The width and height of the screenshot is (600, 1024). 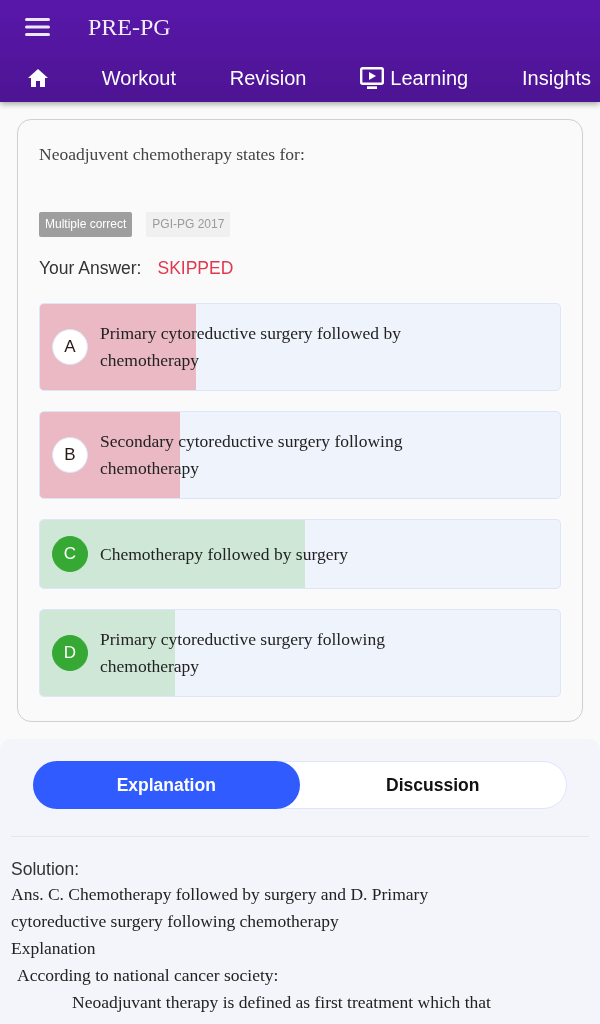 I want to click on your-answer-value: SKIPPED, so click(x=195, y=268).